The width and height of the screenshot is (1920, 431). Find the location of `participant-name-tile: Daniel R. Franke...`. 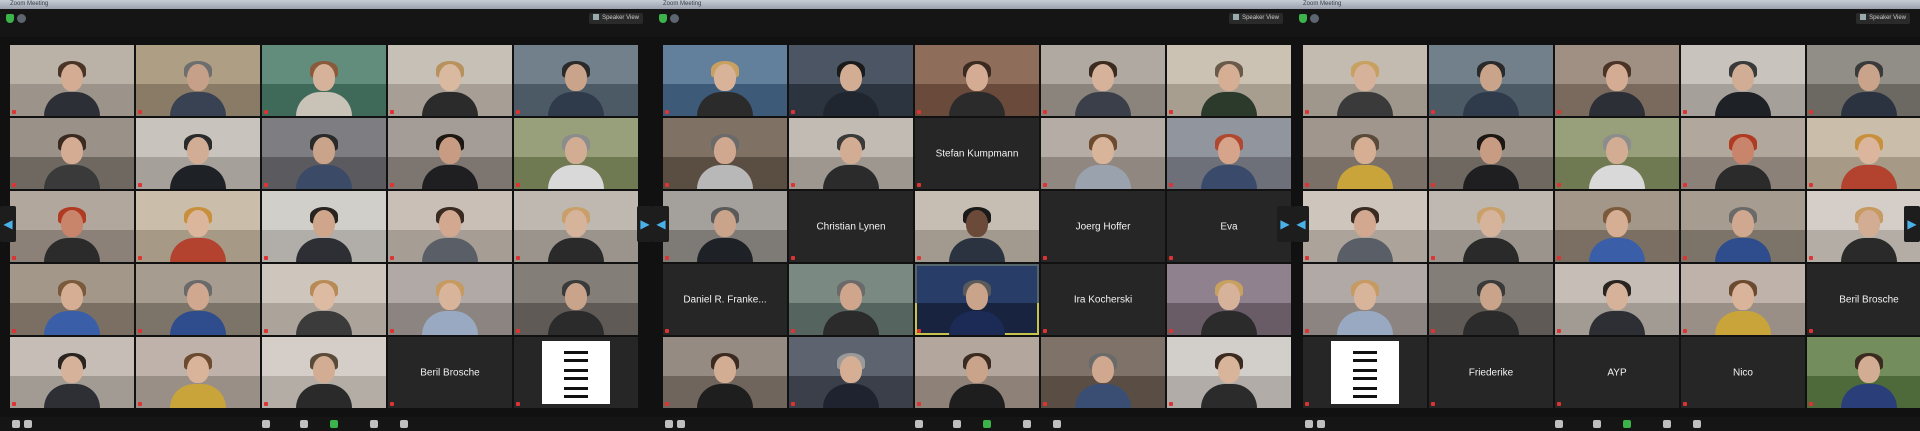

participant-name-tile: Daniel R. Franke... is located at coordinates (725, 299).